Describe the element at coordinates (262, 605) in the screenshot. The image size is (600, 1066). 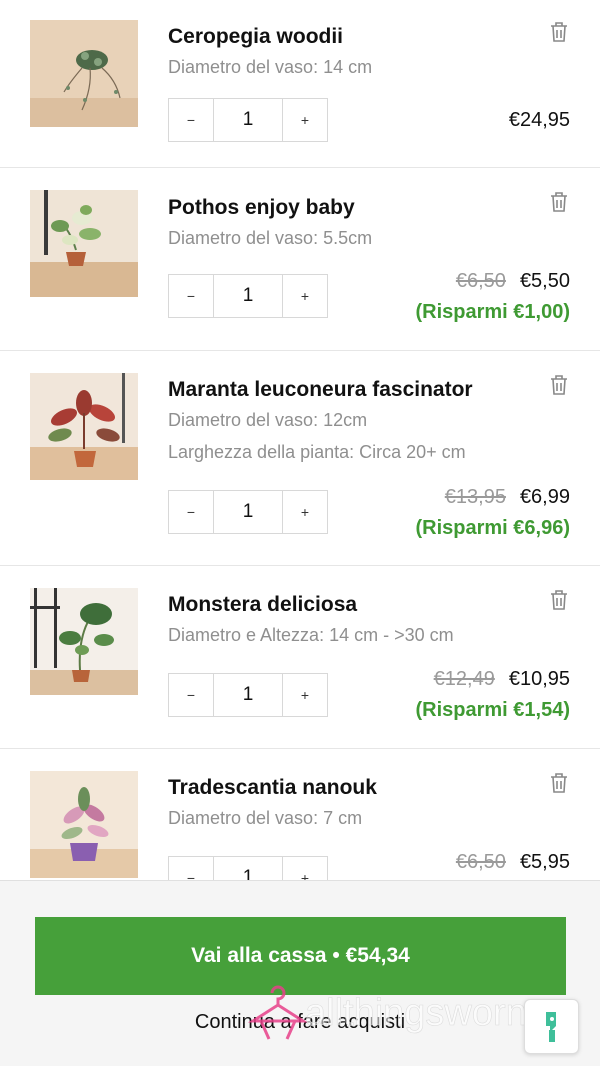
I see `product-name: Monstera deliciosa` at that location.